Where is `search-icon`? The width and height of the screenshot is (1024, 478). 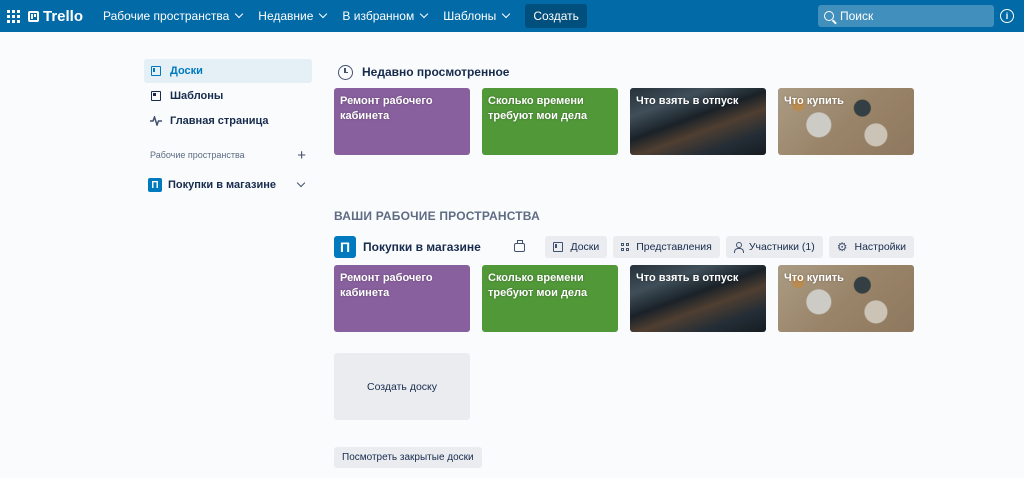 search-icon is located at coordinates (829, 16).